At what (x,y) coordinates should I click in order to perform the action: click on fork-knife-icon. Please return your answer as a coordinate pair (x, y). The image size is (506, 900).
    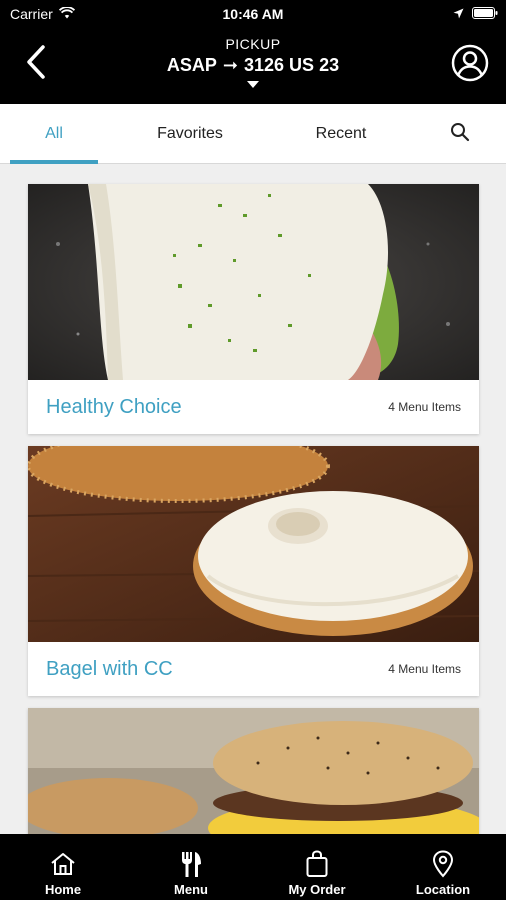
    Looking at the image, I should click on (191, 864).